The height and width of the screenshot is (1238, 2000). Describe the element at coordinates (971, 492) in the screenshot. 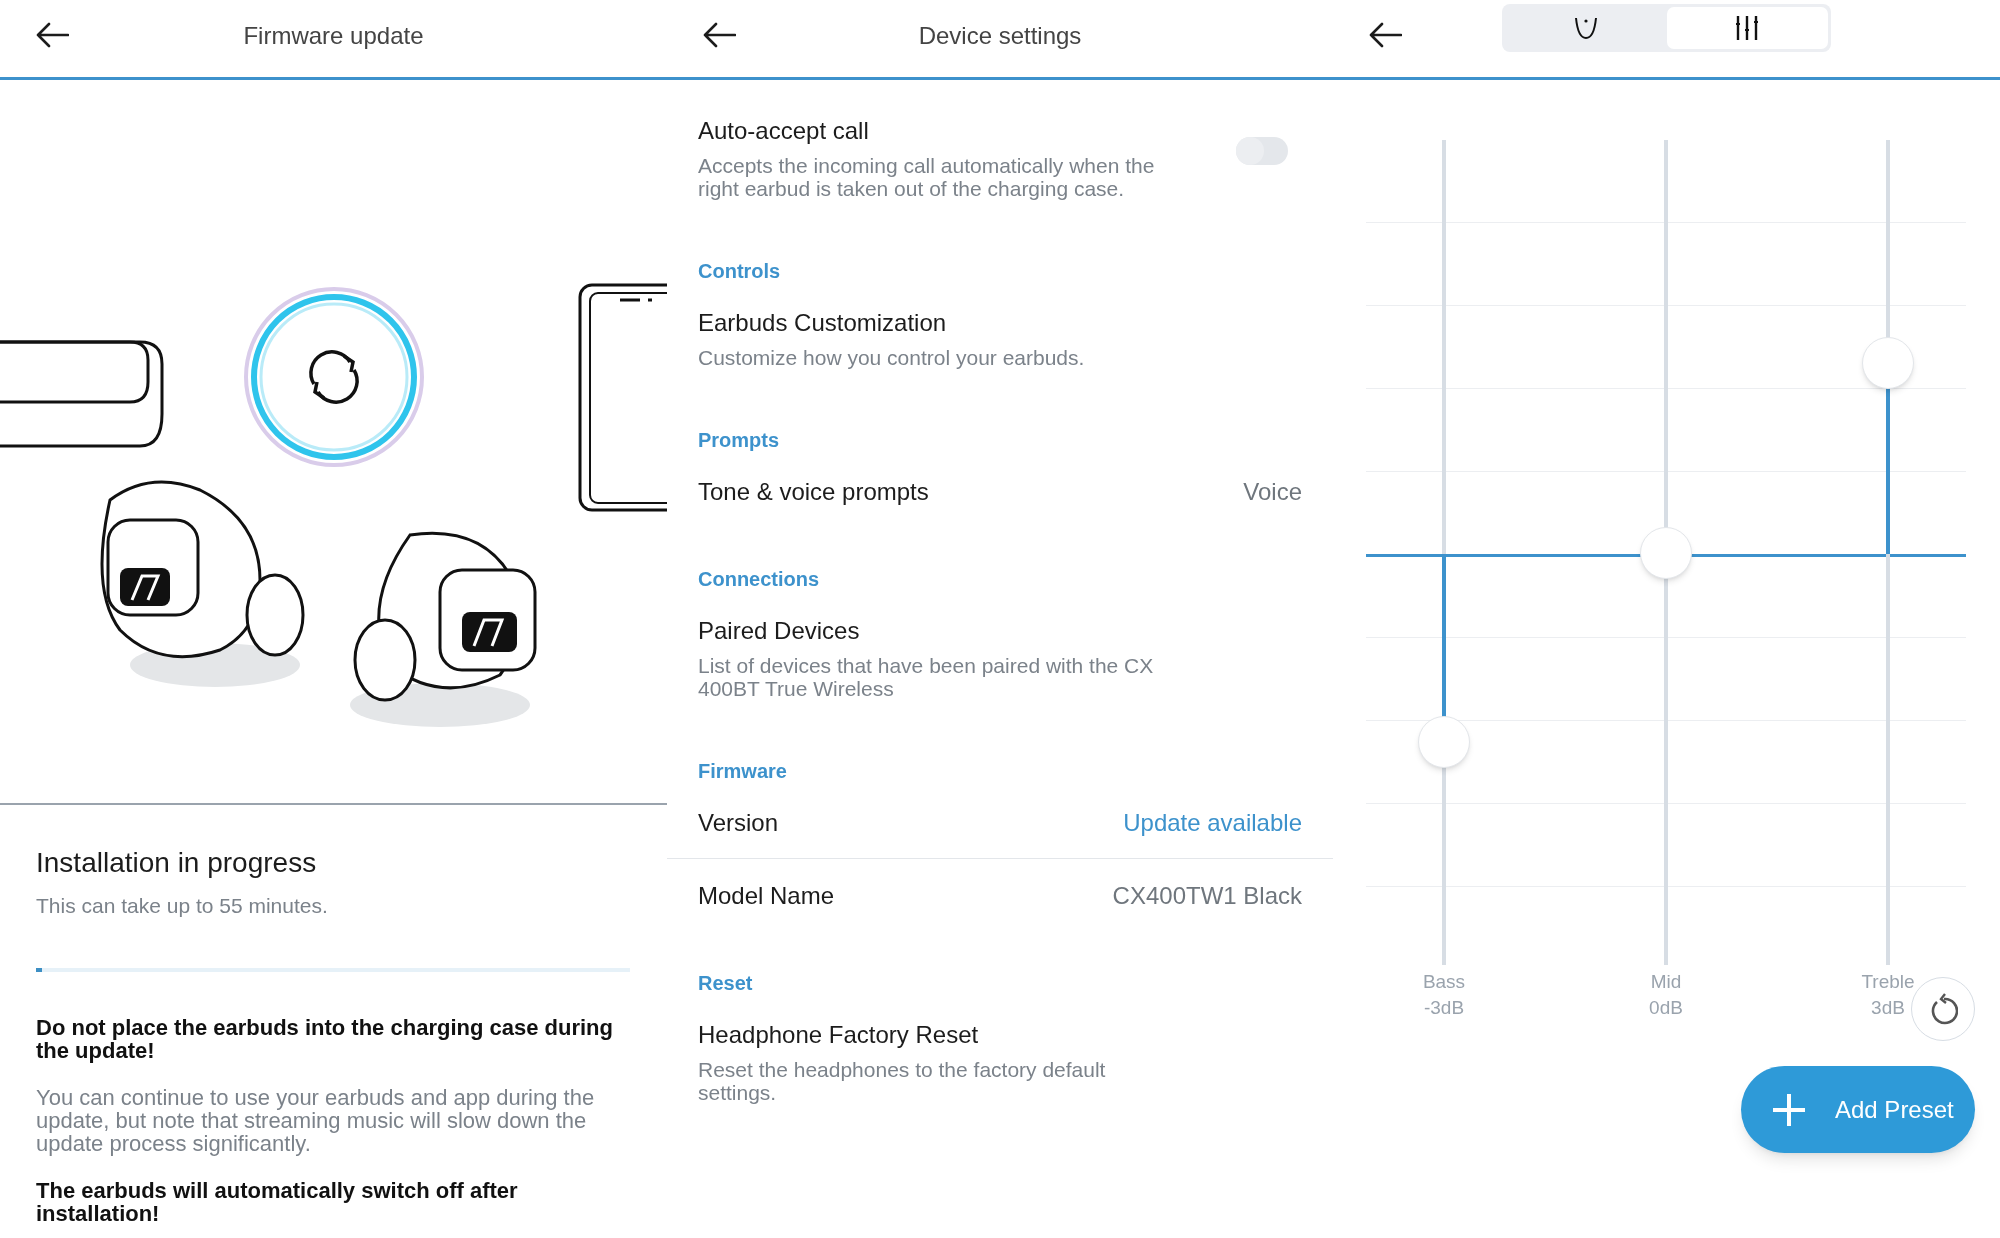

I see `setting-title: Tone & voice prompts` at that location.